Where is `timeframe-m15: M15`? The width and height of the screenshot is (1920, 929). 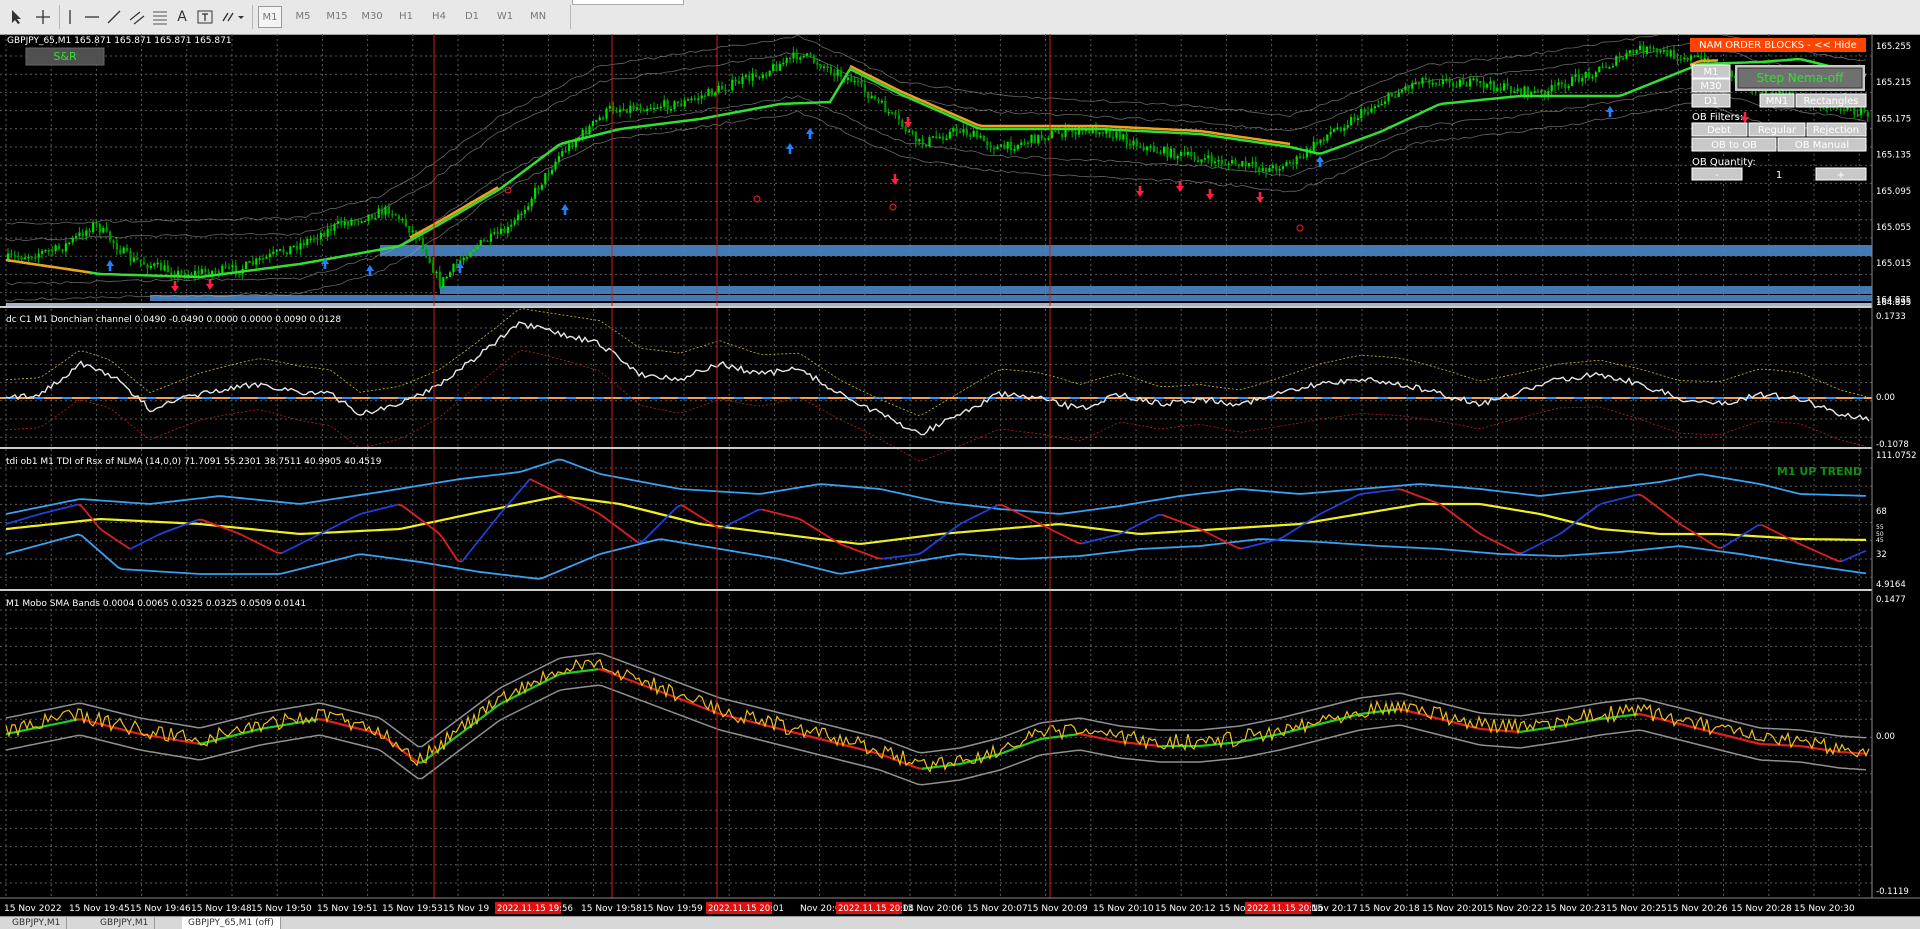
timeframe-m15: M15 is located at coordinates (337, 17).